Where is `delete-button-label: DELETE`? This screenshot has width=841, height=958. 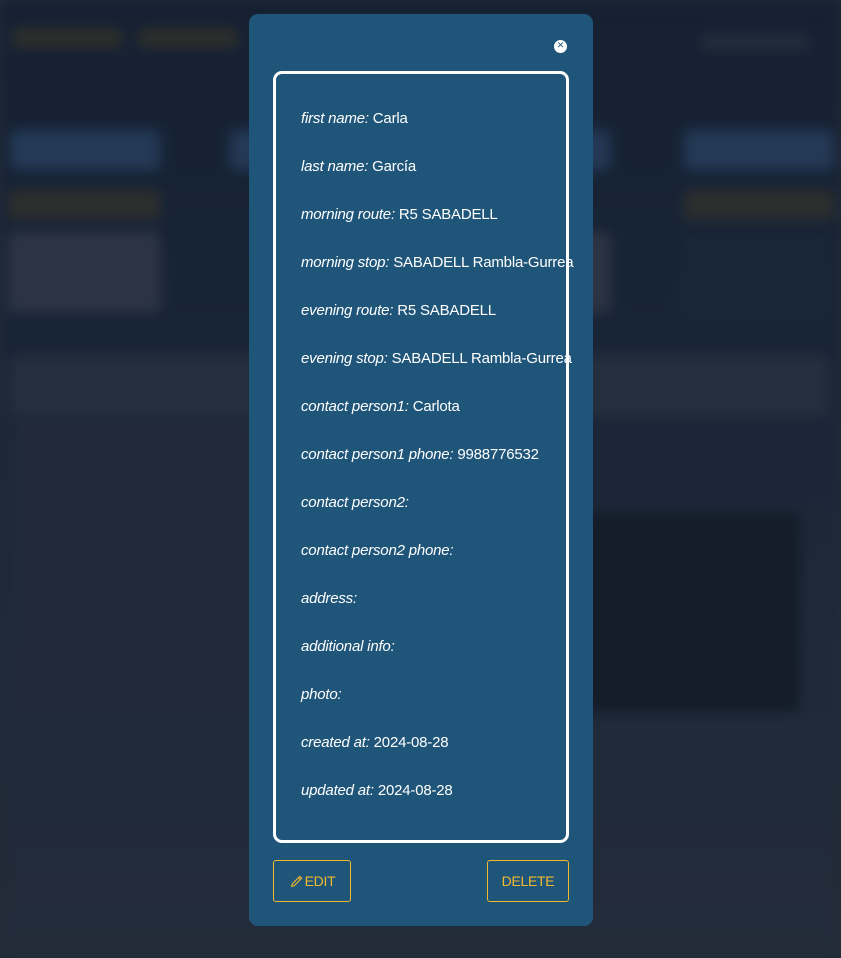 delete-button-label: DELETE is located at coordinates (528, 881).